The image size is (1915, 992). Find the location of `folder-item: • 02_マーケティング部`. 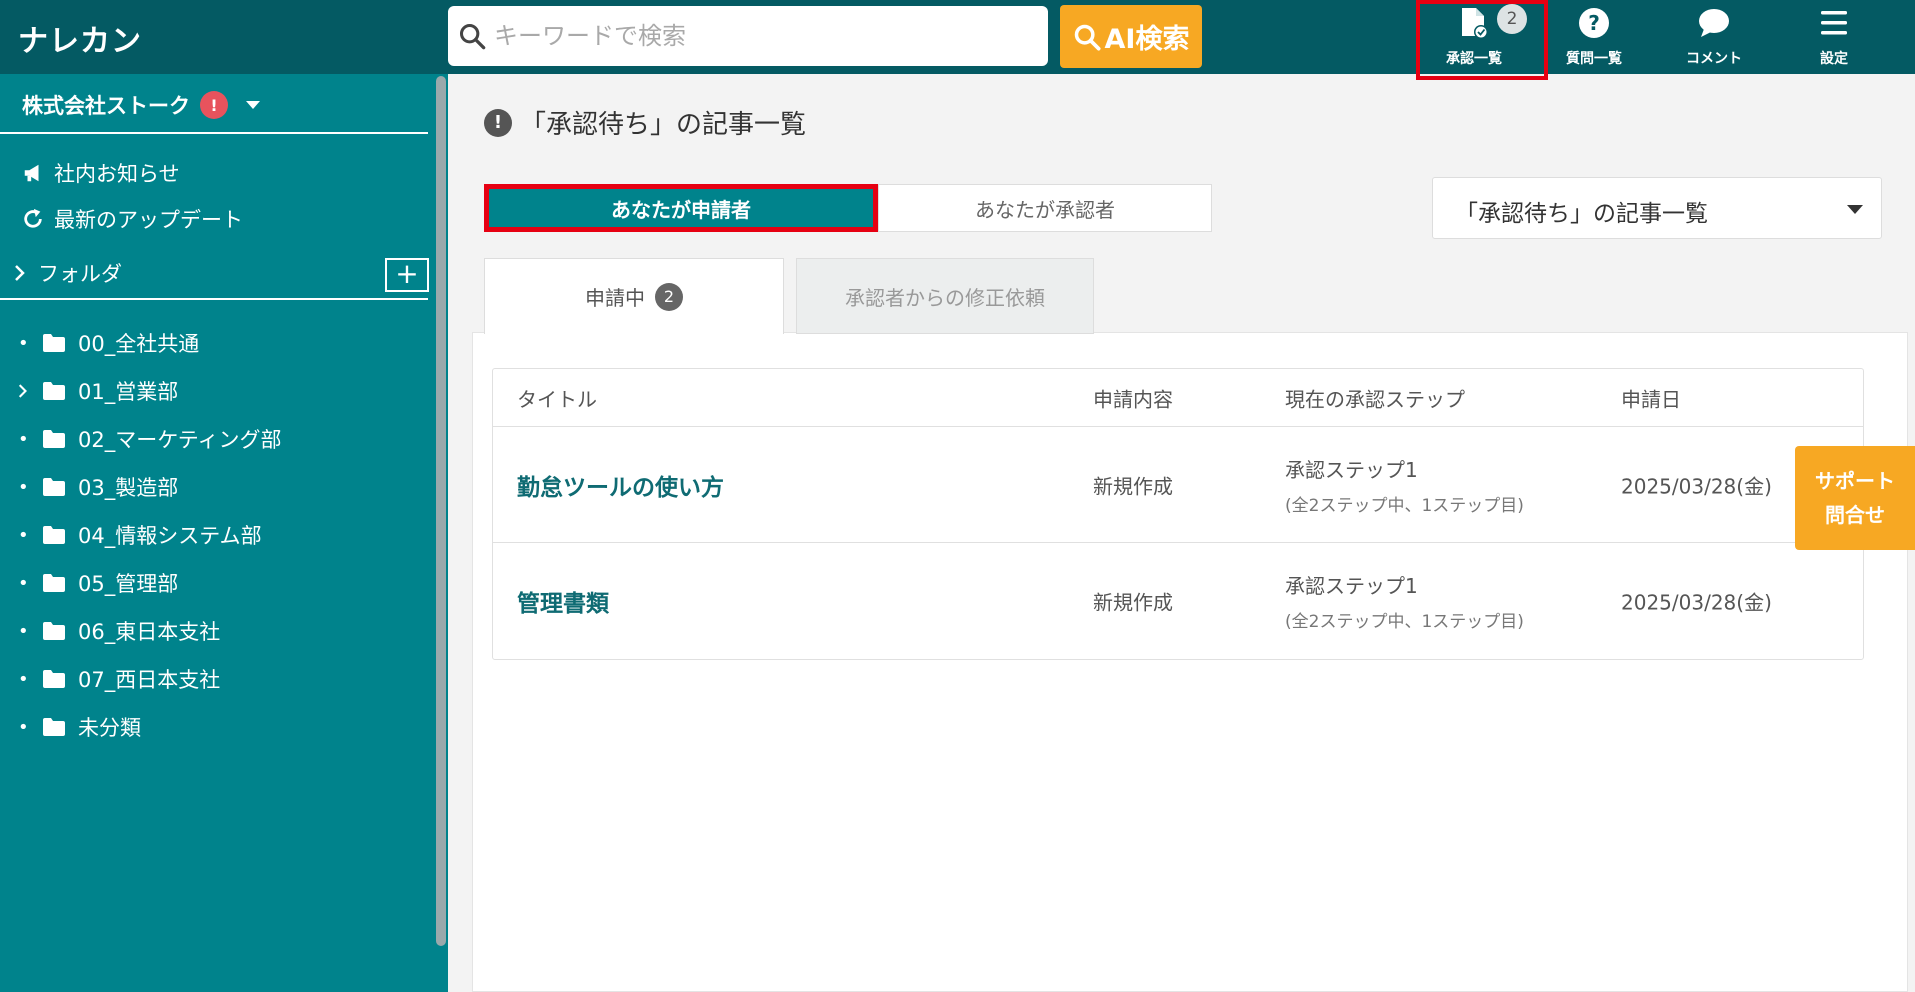

folder-item: • 02_マーケティング部 is located at coordinates (150, 439).